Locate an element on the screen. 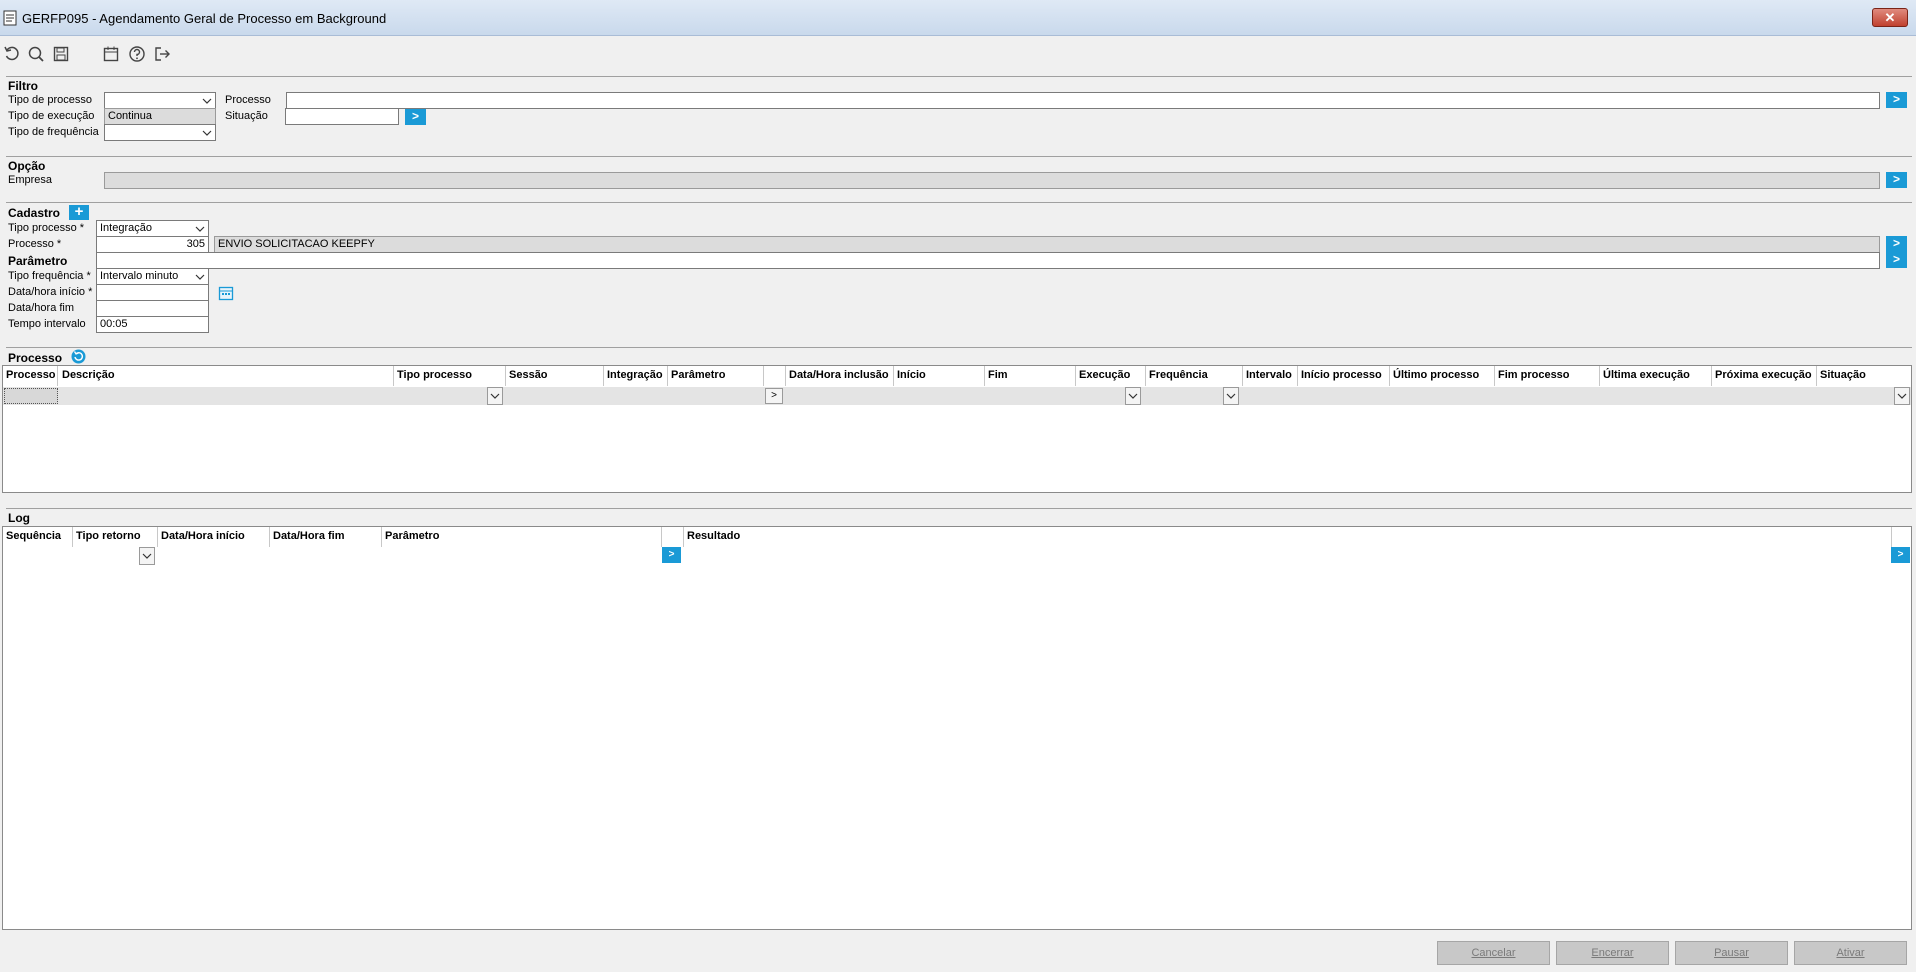  grid-header: Processo is located at coordinates (30, 376).